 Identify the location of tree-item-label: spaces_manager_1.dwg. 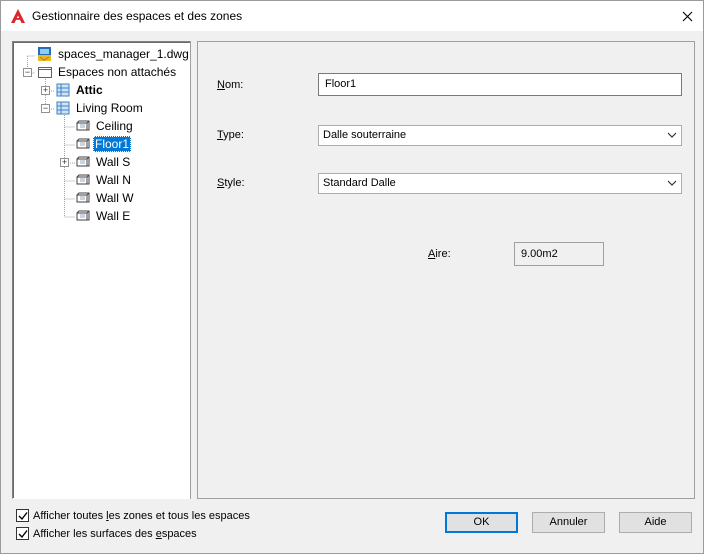
(123, 54).